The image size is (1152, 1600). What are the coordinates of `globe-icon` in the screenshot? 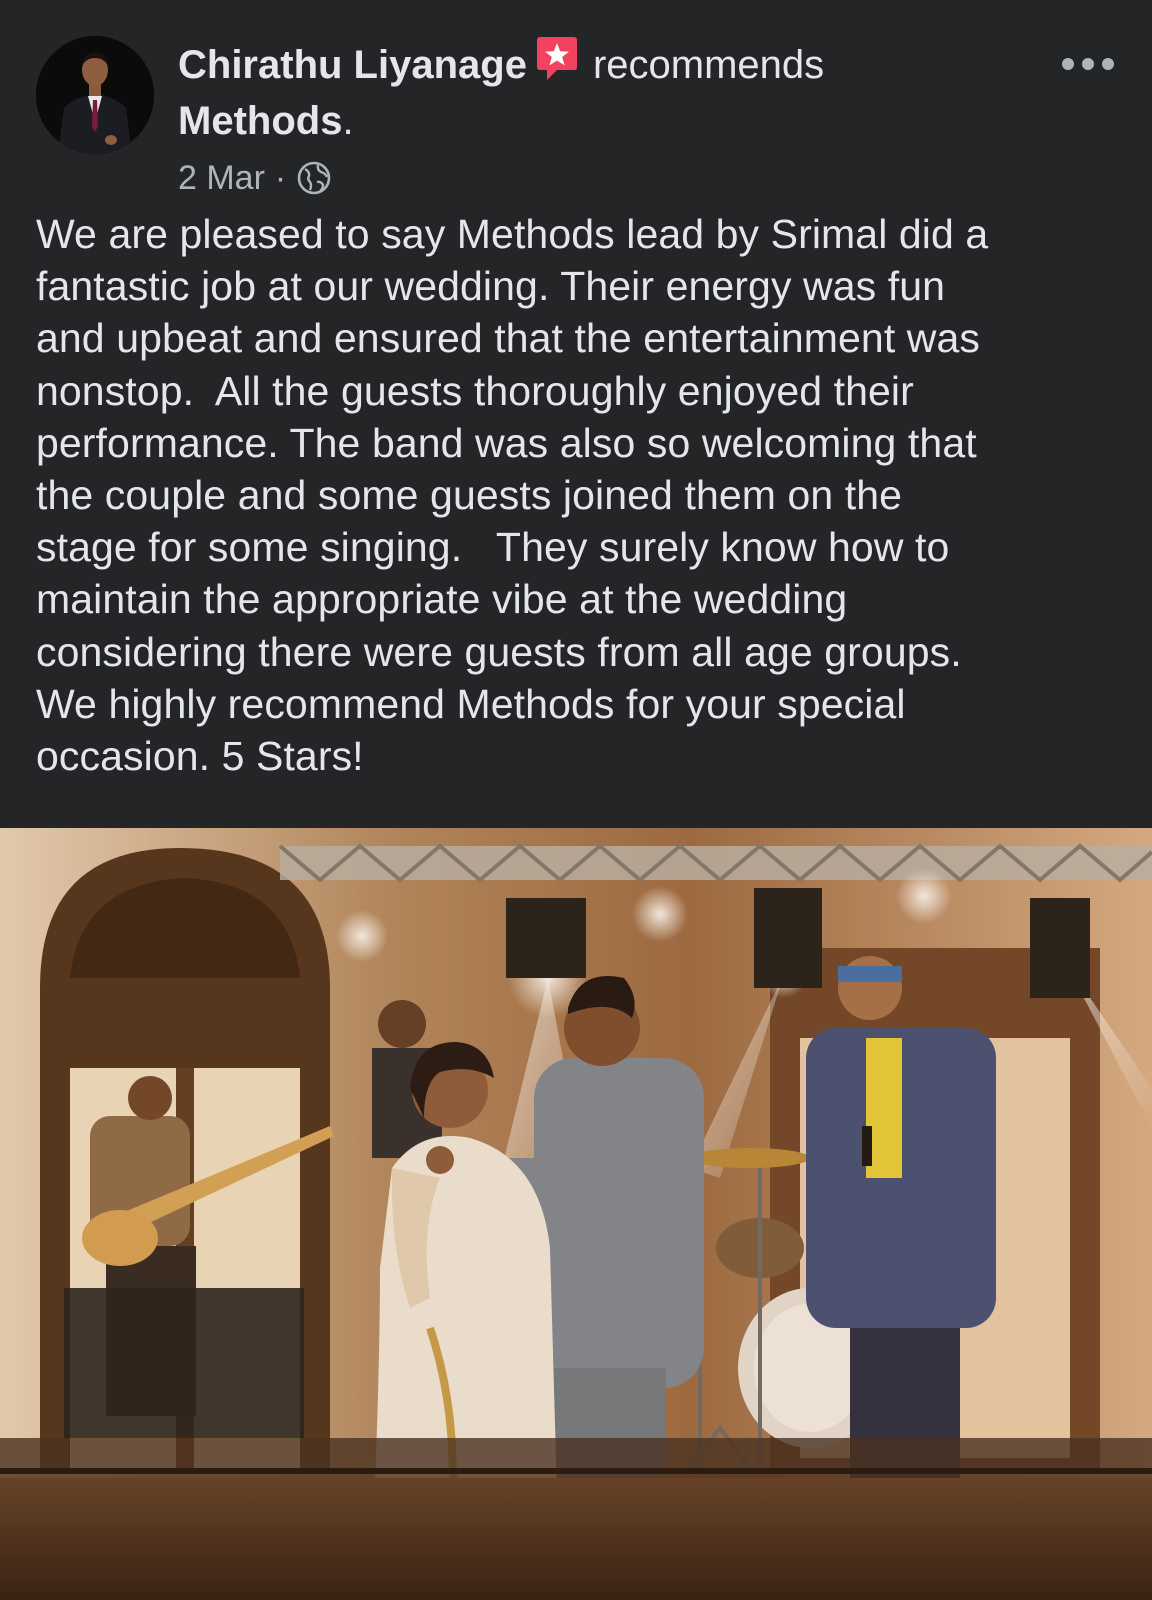 It's located at (314, 178).